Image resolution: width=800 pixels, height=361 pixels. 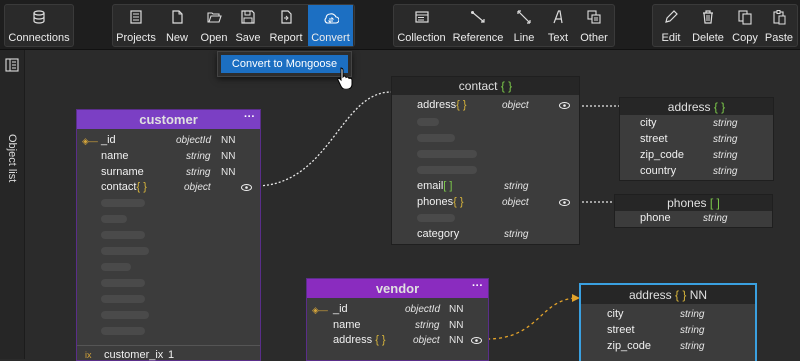 What do you see at coordinates (397, 288) in the screenshot?
I see `vendor-header: vendor ···` at bounding box center [397, 288].